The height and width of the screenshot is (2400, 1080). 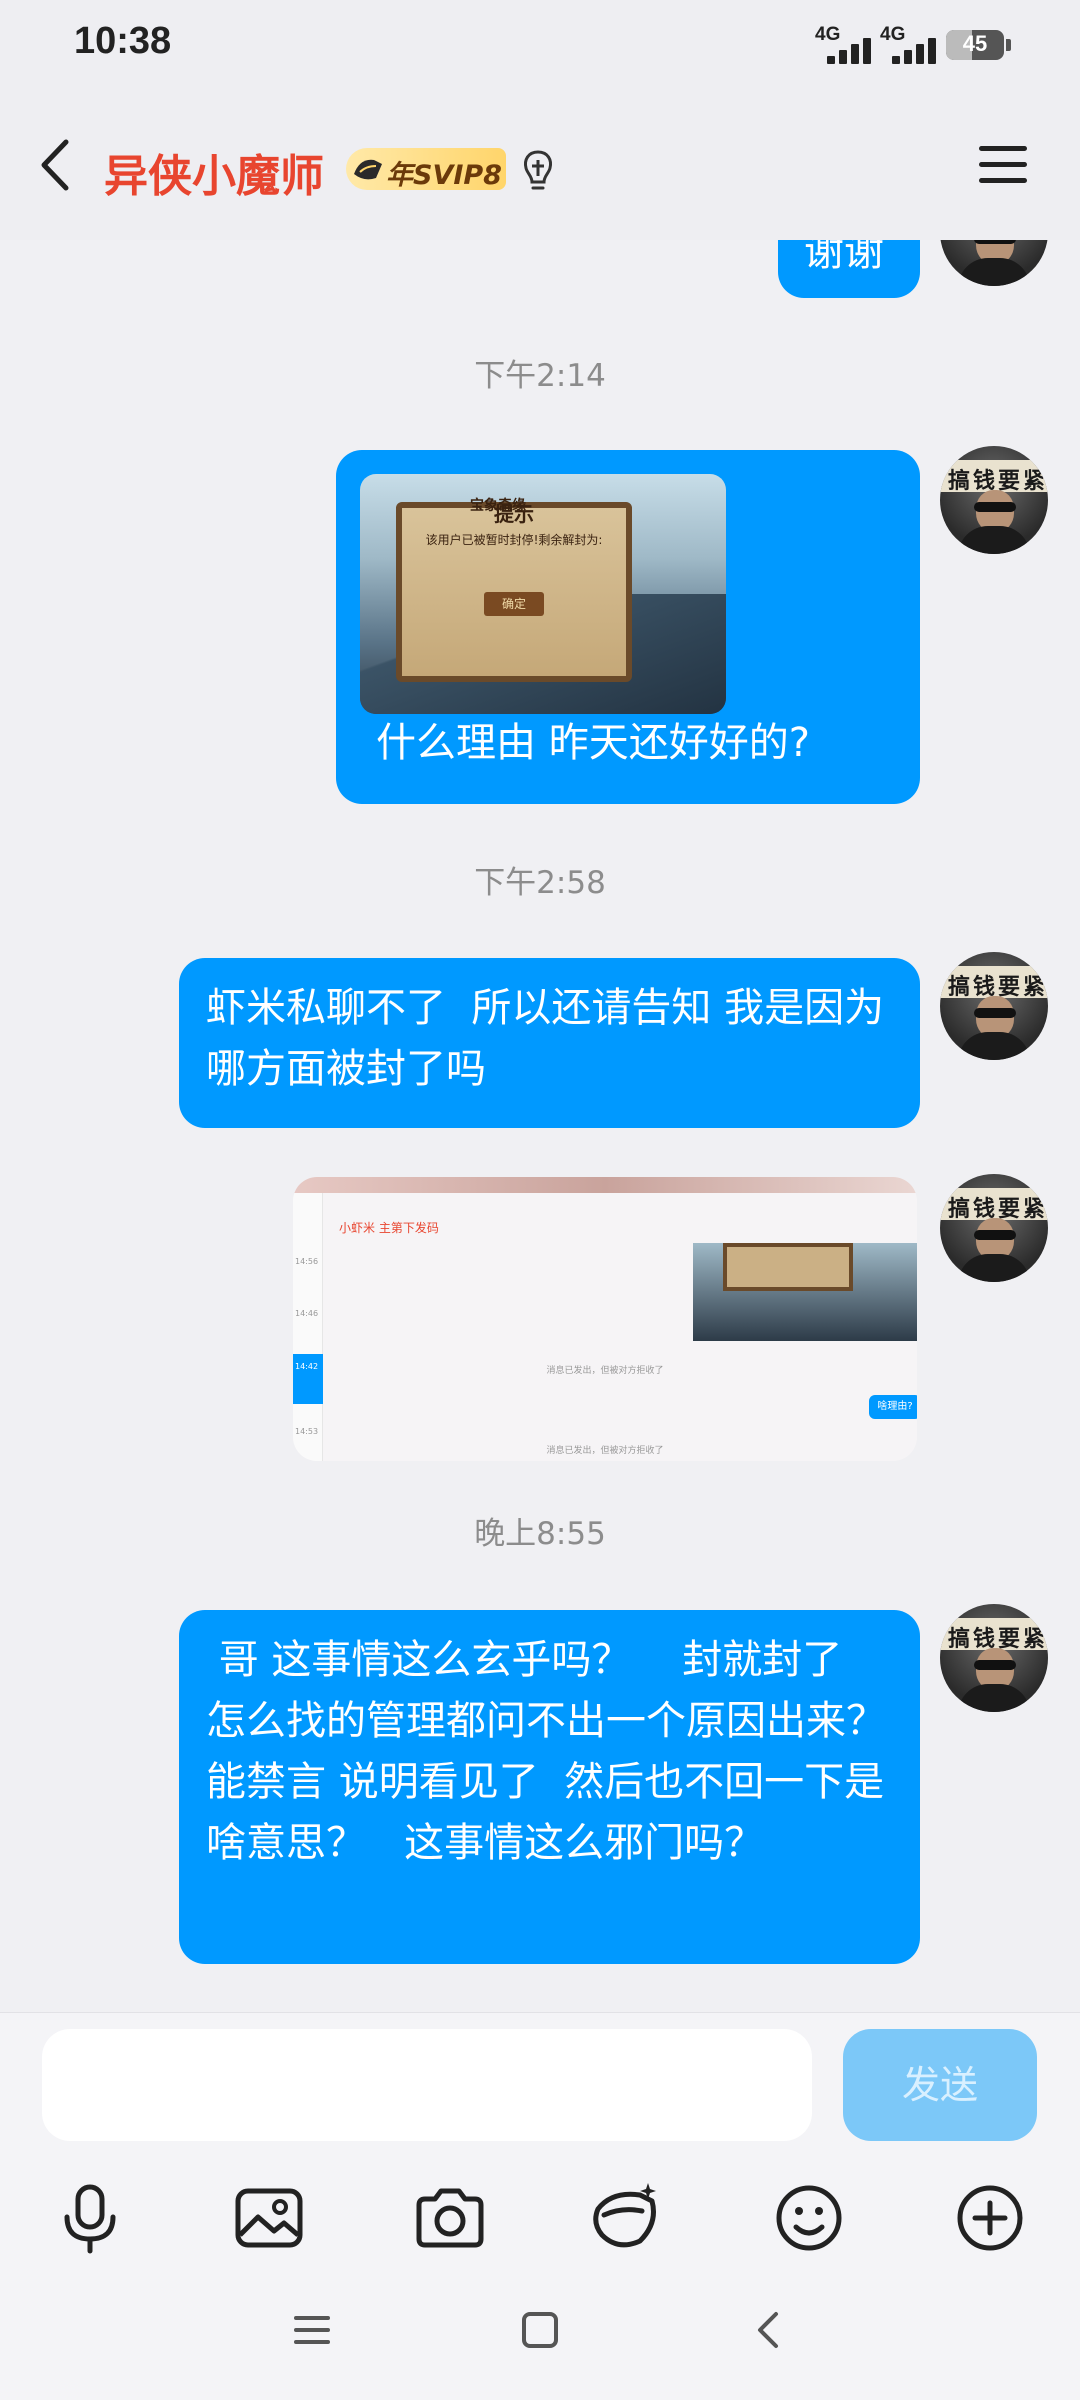 I want to click on game-banner: 宝象奇缘, so click(x=498, y=506).